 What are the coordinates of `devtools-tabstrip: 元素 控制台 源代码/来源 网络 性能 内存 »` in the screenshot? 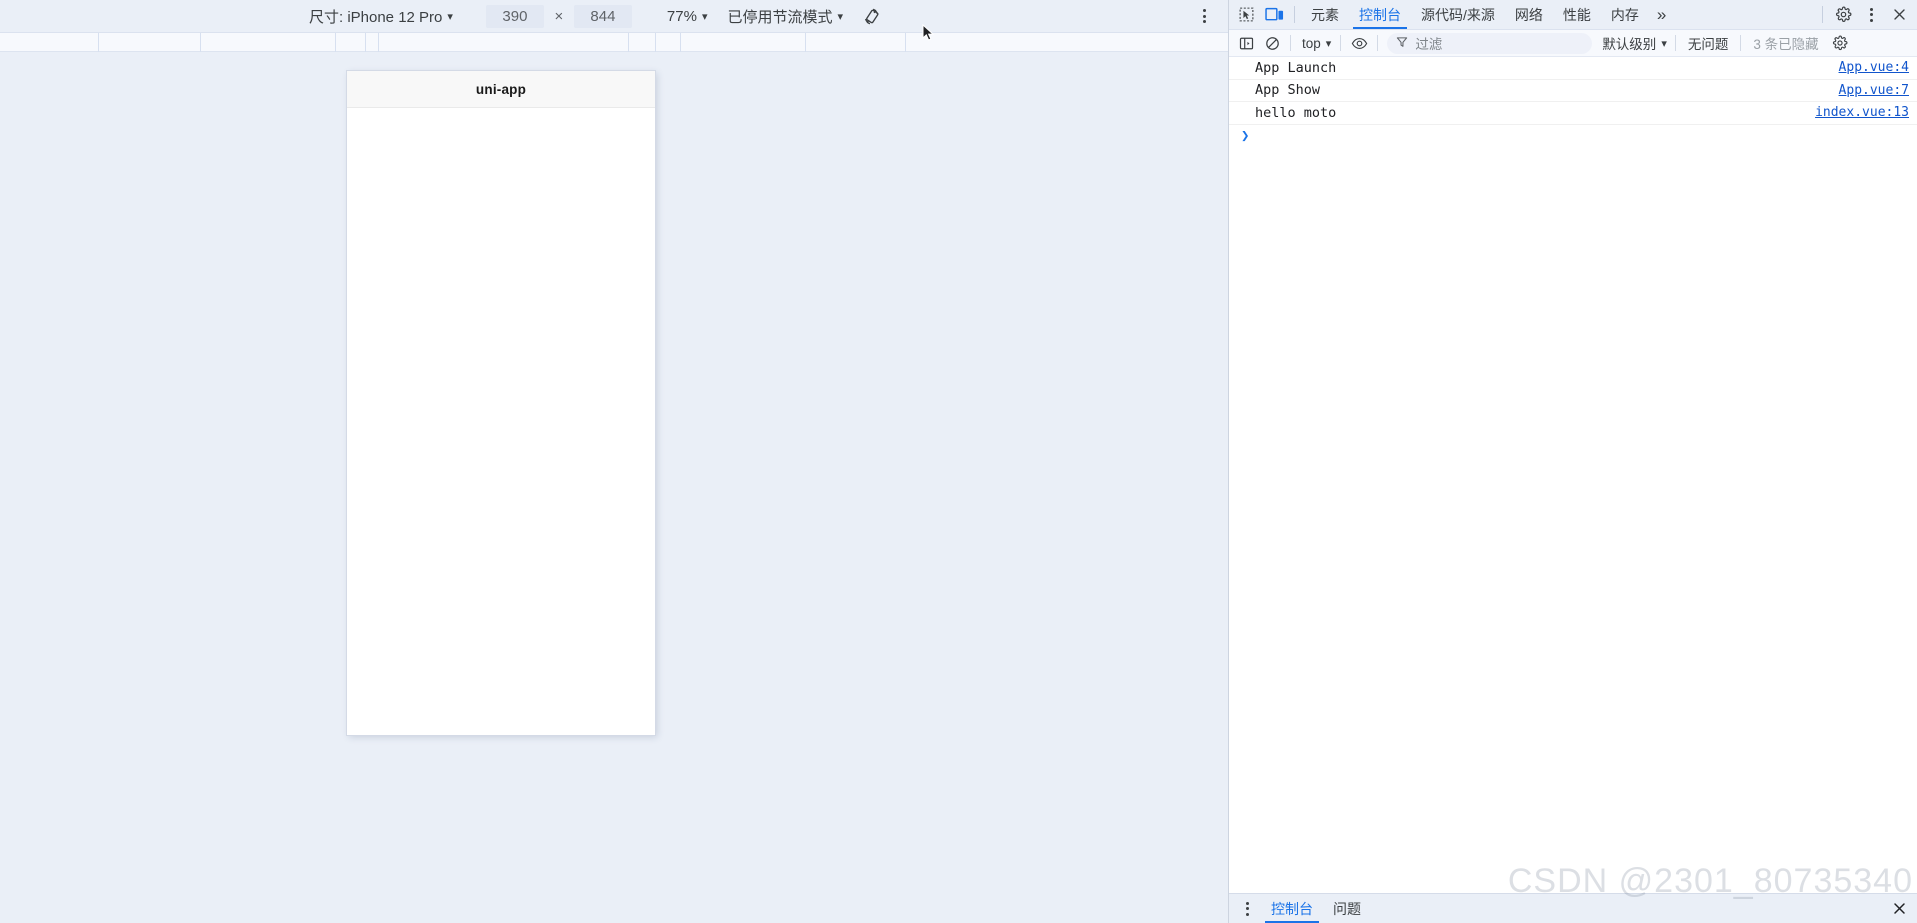 It's located at (1573, 15).